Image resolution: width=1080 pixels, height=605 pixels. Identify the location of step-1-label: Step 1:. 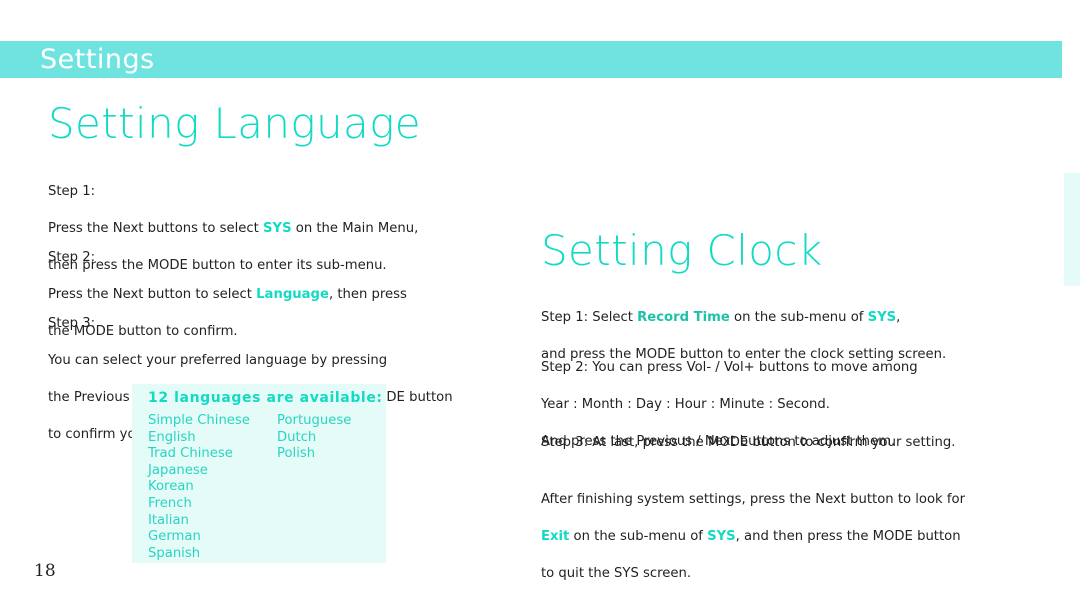
(72, 191).